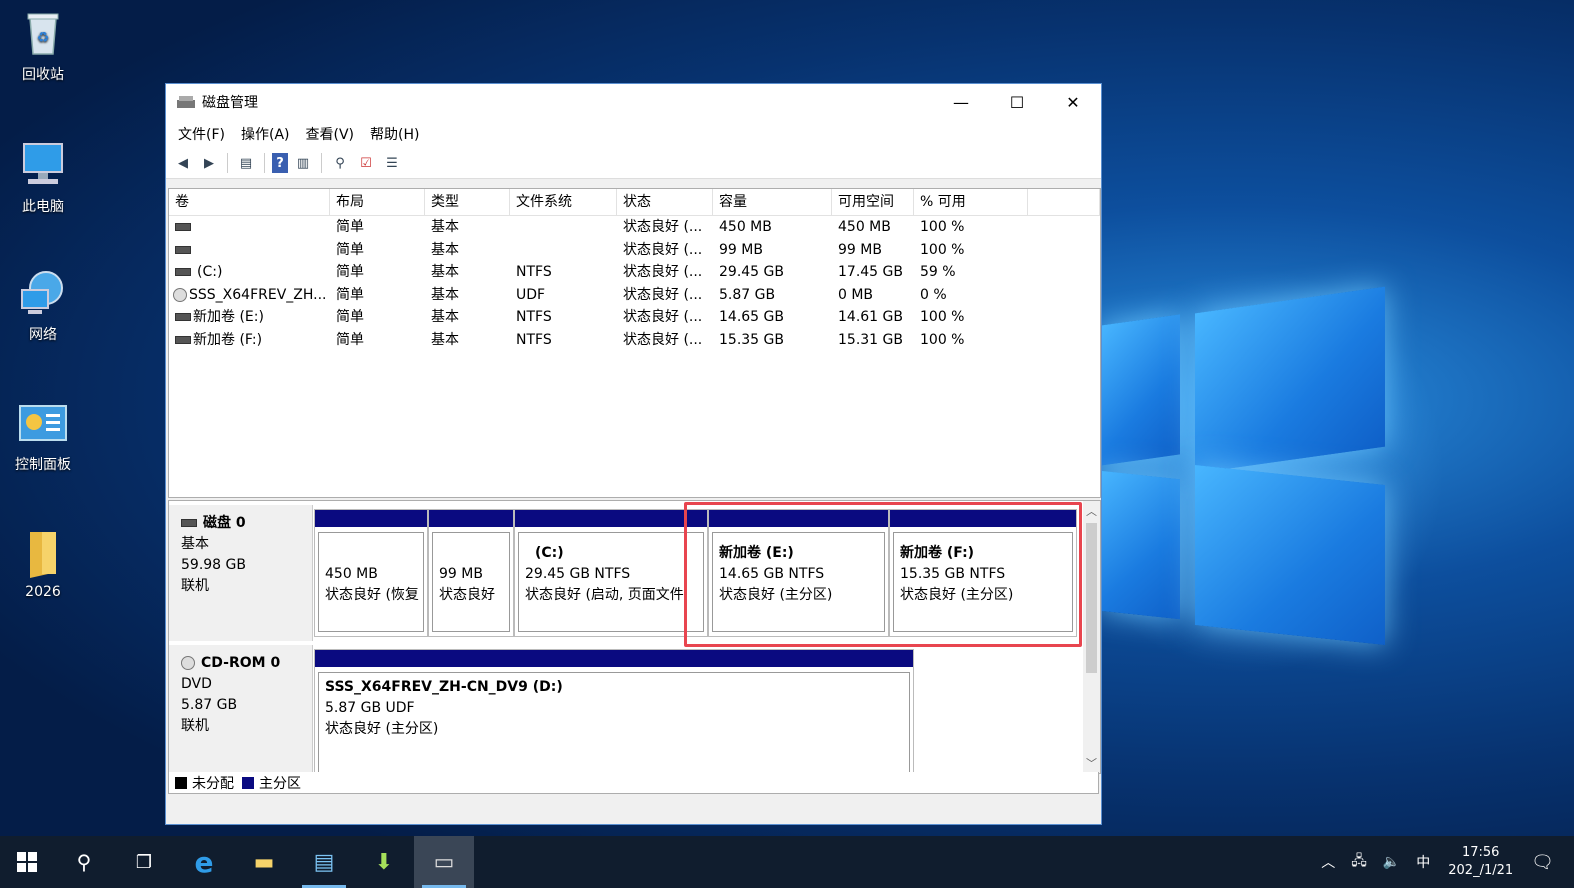 The height and width of the screenshot is (888, 1574). Describe the element at coordinates (241, 573) in the screenshot. I see `disk-0-label: 磁盘 0 基本 59.98 GB 联机` at that location.